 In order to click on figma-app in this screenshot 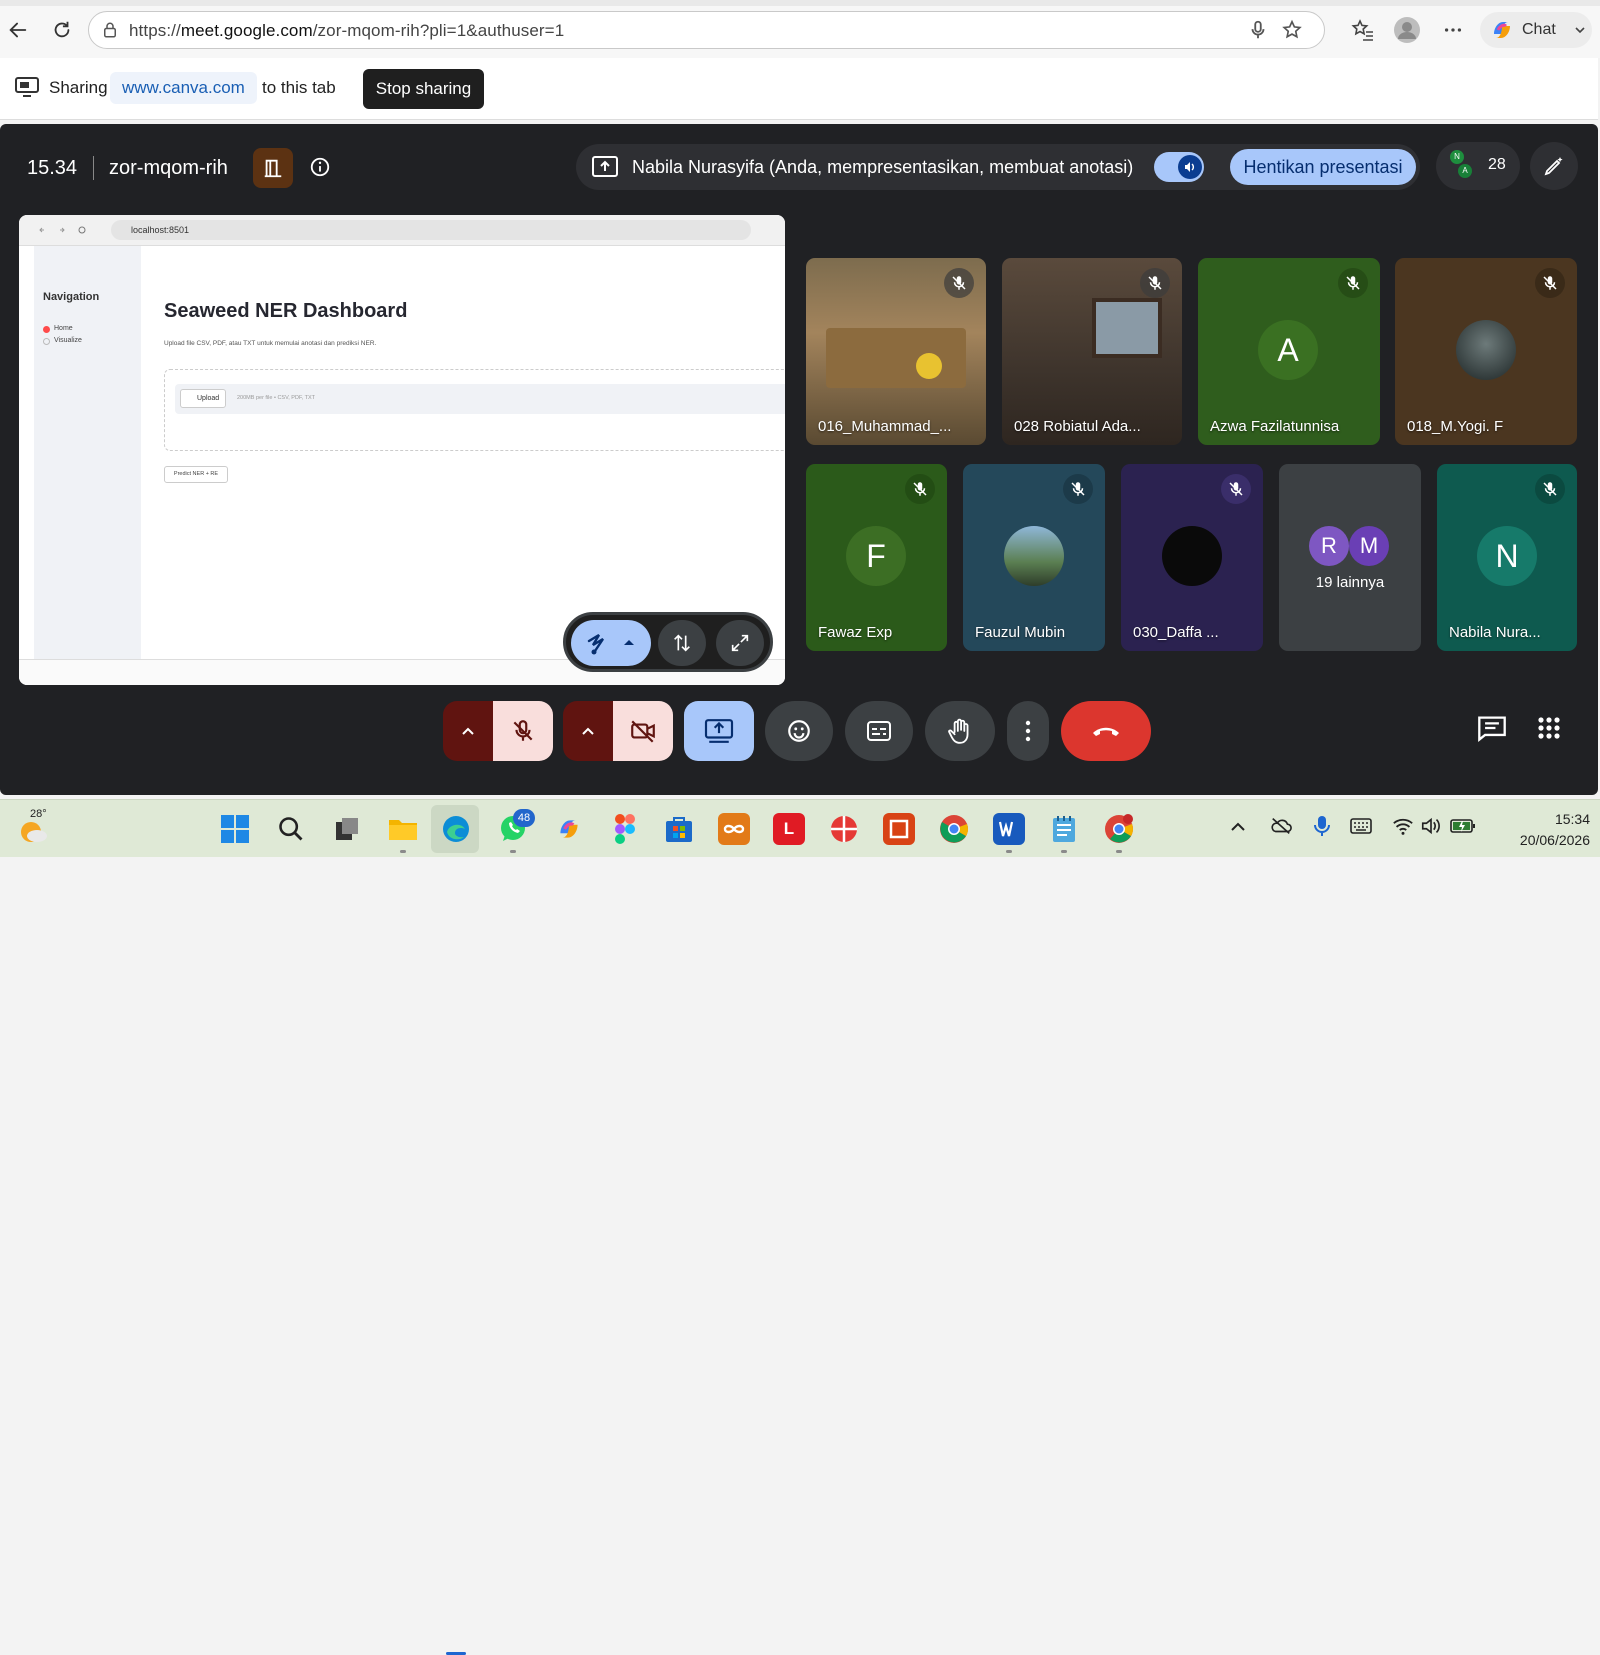, I will do `click(625, 829)`.